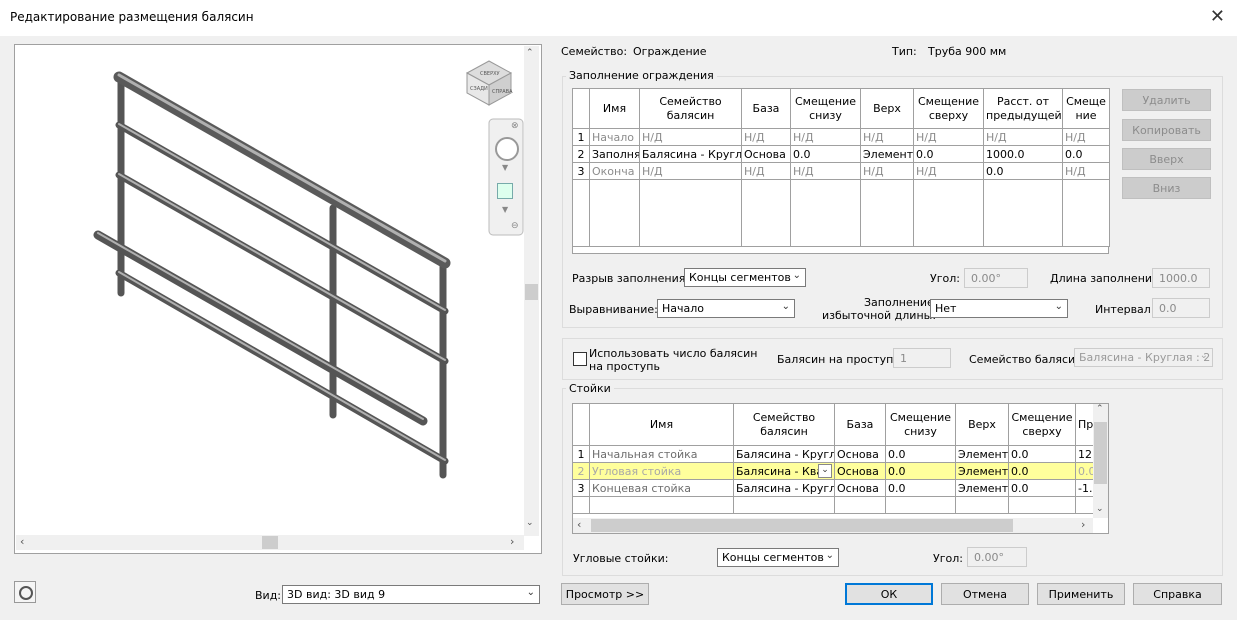 The width and height of the screenshot is (1237, 620). I want to click on viewcube-icon: СВЕРХУ СЗАДИ СПРАВА, so click(489, 83).